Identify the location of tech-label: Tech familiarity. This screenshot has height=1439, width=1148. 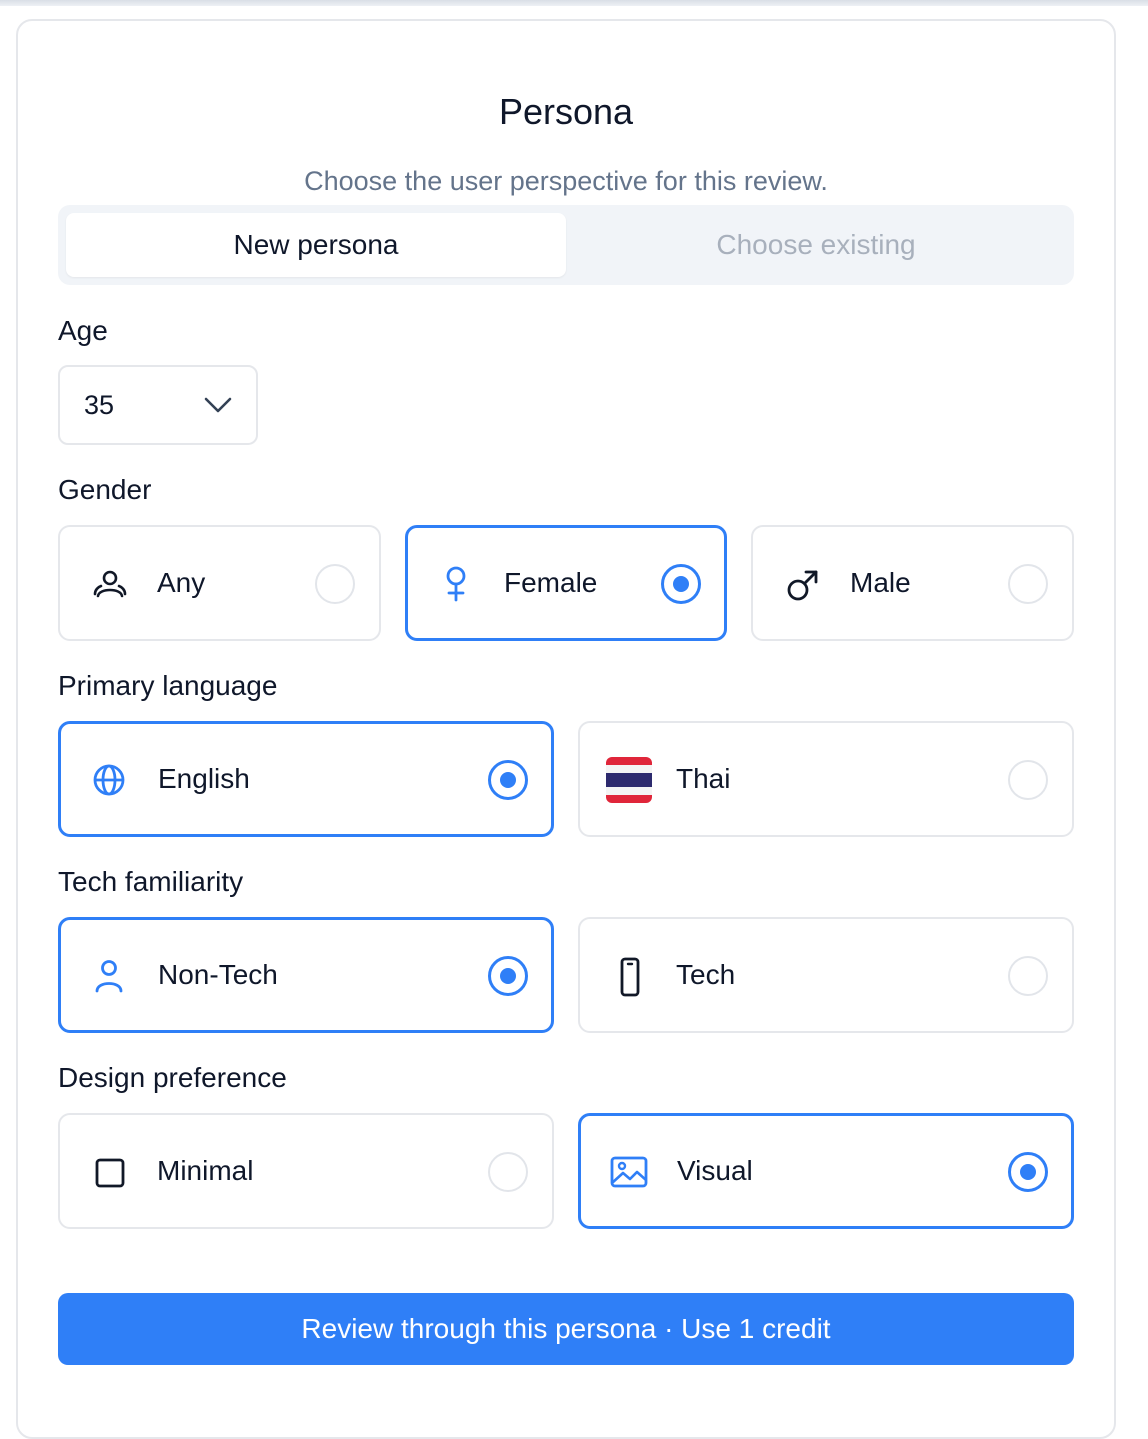
(151, 881).